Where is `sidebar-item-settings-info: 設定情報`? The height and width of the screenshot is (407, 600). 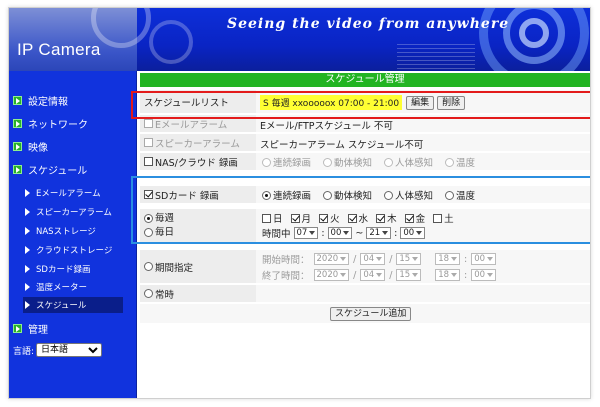 sidebar-item-settings-info: 設定情報 is located at coordinates (40, 100).